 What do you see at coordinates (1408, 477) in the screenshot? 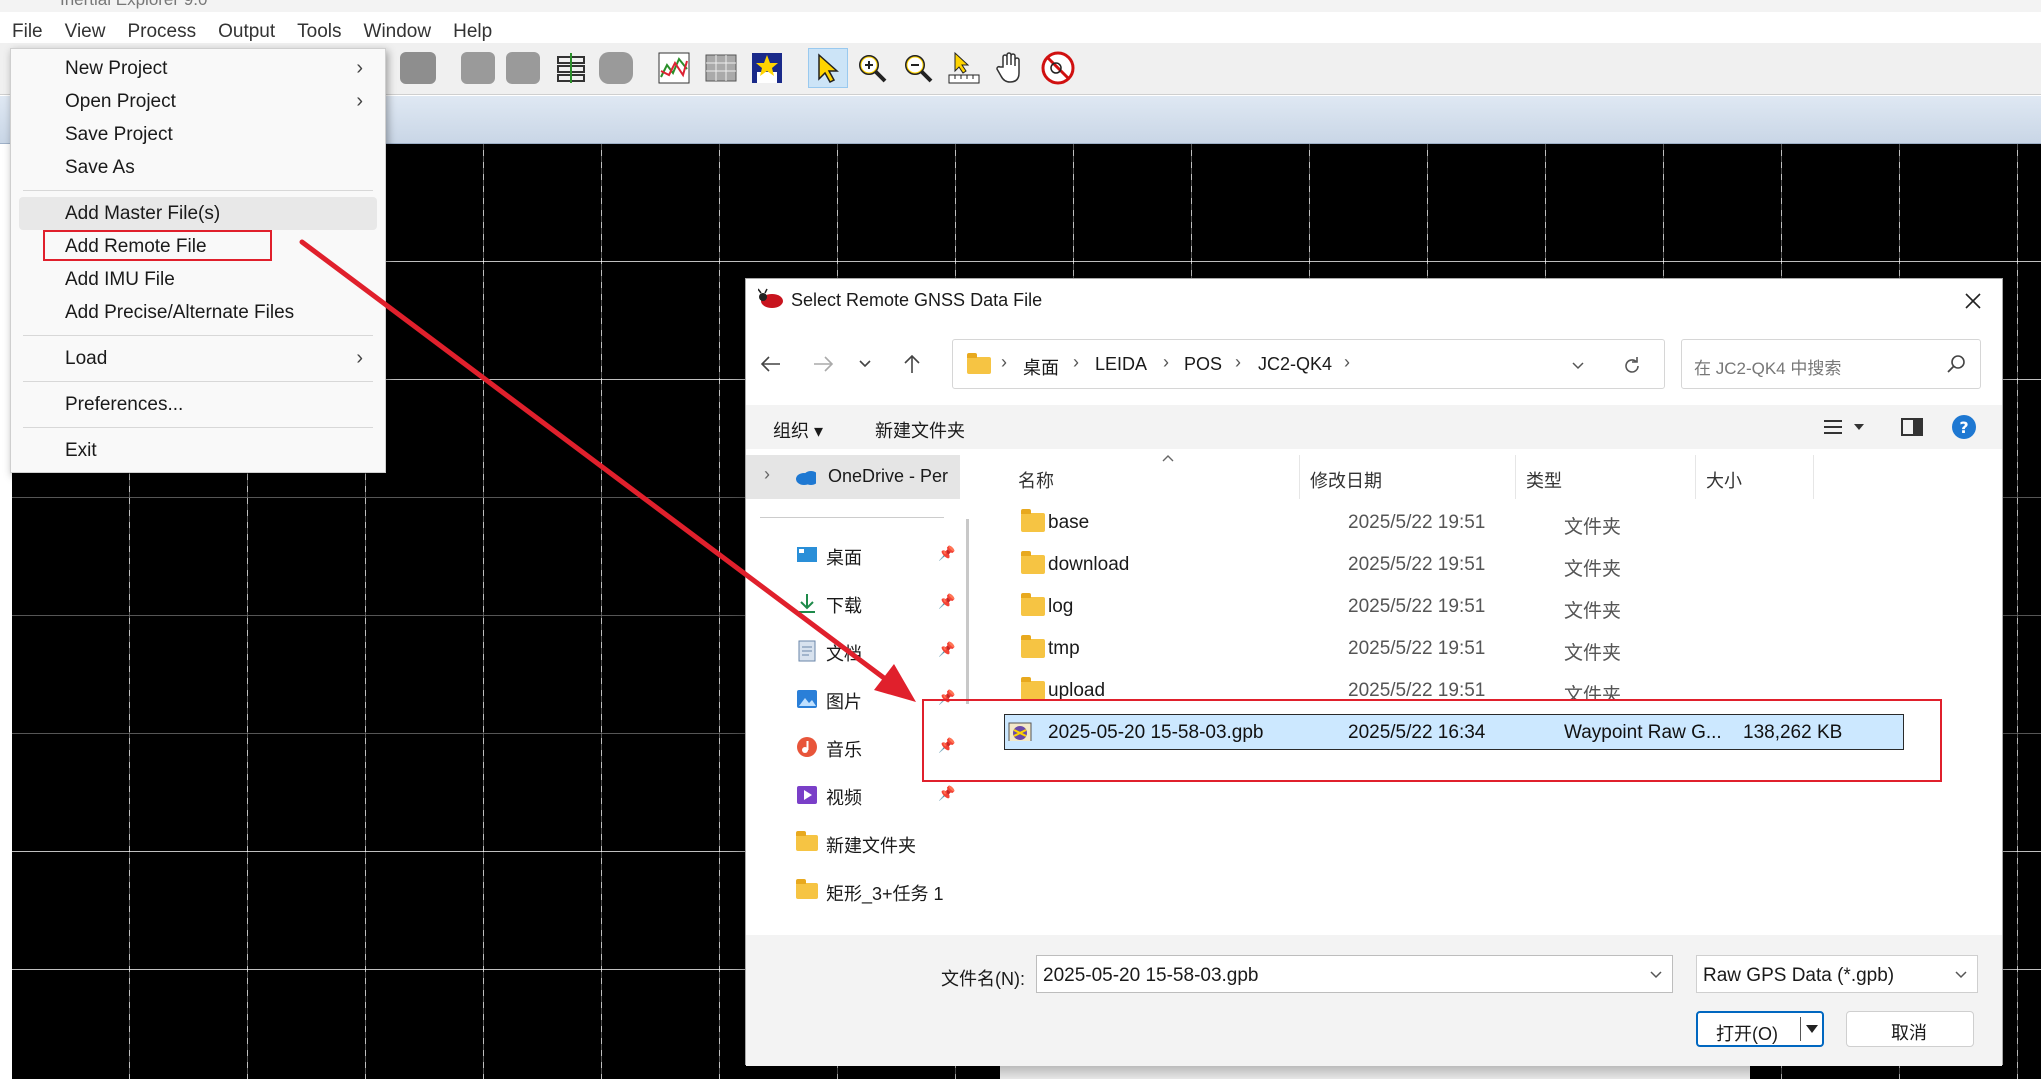
I see `column-header-date: 修改日期` at bounding box center [1408, 477].